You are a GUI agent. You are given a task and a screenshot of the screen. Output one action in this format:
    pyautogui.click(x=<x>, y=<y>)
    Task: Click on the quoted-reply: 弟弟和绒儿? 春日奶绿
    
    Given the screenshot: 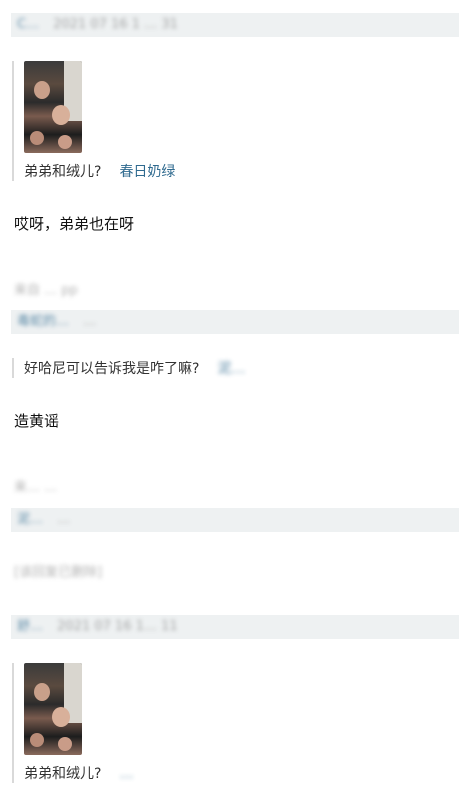 What is the action you would take?
    pyautogui.click(x=93, y=121)
    